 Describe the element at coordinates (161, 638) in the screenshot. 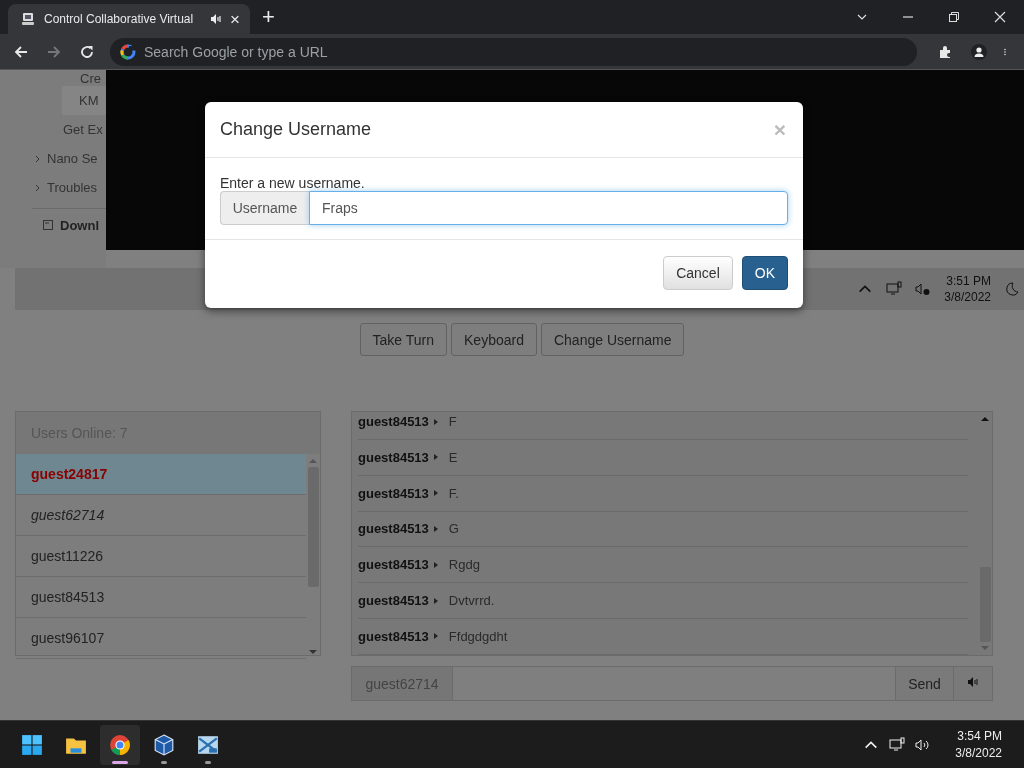

I see `user-list-item: guest96107` at that location.